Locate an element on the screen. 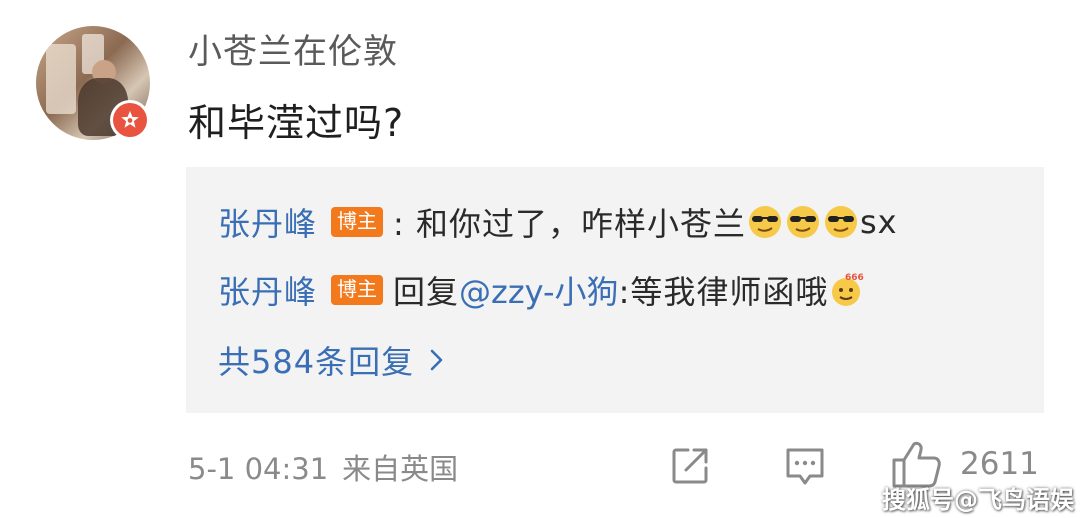 Image resolution: width=1080 pixels, height=518 pixels. 666-emoji-icon: 666 is located at coordinates (847, 290).